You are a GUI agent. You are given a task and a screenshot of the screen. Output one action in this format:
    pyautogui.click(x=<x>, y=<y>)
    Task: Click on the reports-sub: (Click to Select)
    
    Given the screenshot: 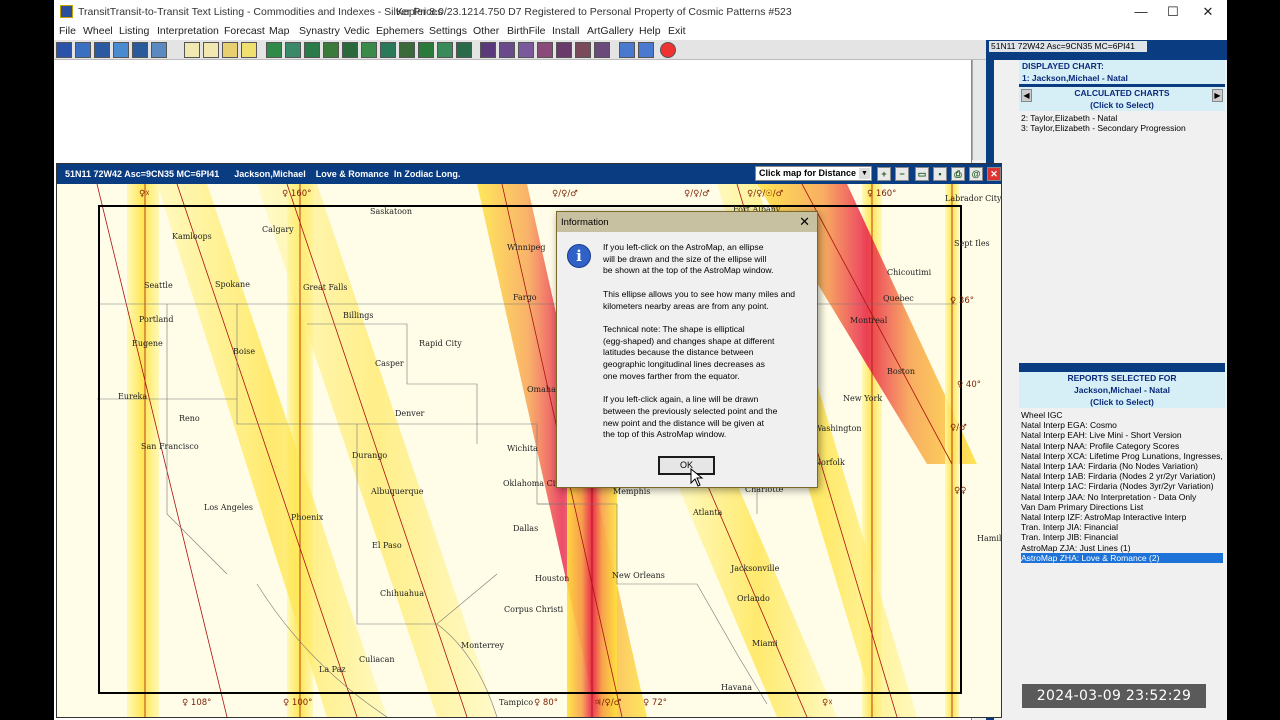 What is the action you would take?
    pyautogui.click(x=1122, y=402)
    